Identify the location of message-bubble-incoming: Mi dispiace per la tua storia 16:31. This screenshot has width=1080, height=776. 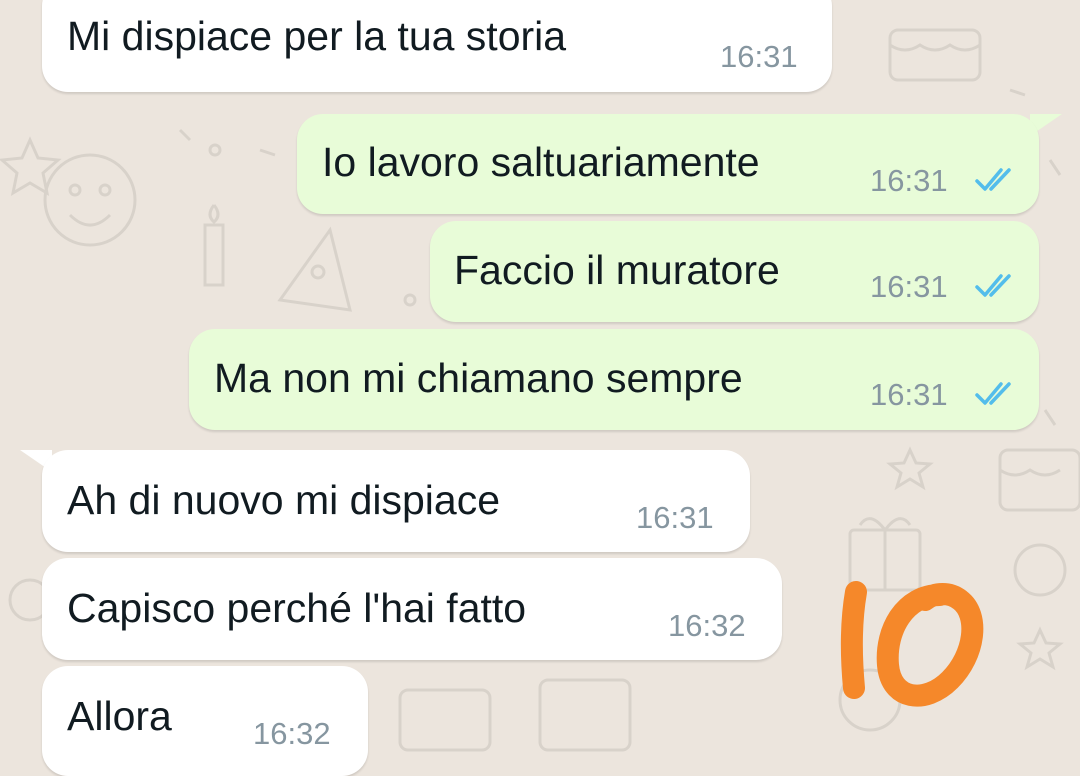
(437, 46).